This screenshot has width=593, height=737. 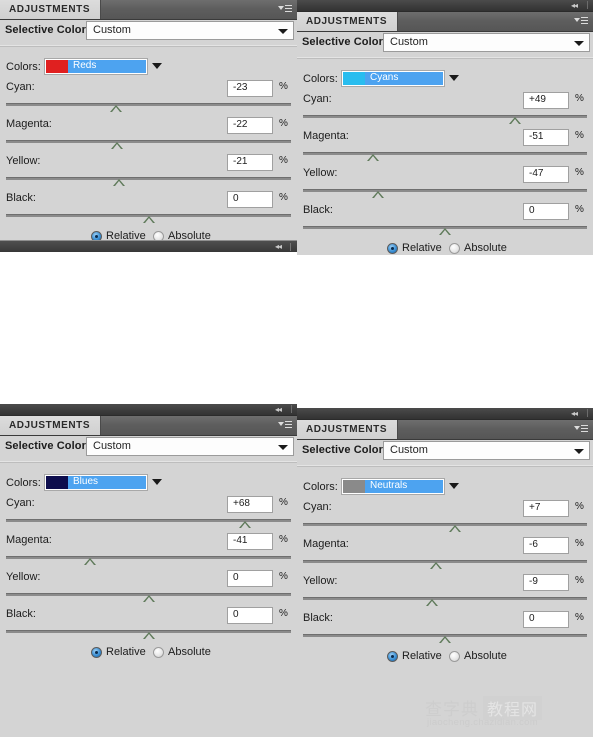 What do you see at coordinates (354, 78) in the screenshot?
I see `color-swatch` at bounding box center [354, 78].